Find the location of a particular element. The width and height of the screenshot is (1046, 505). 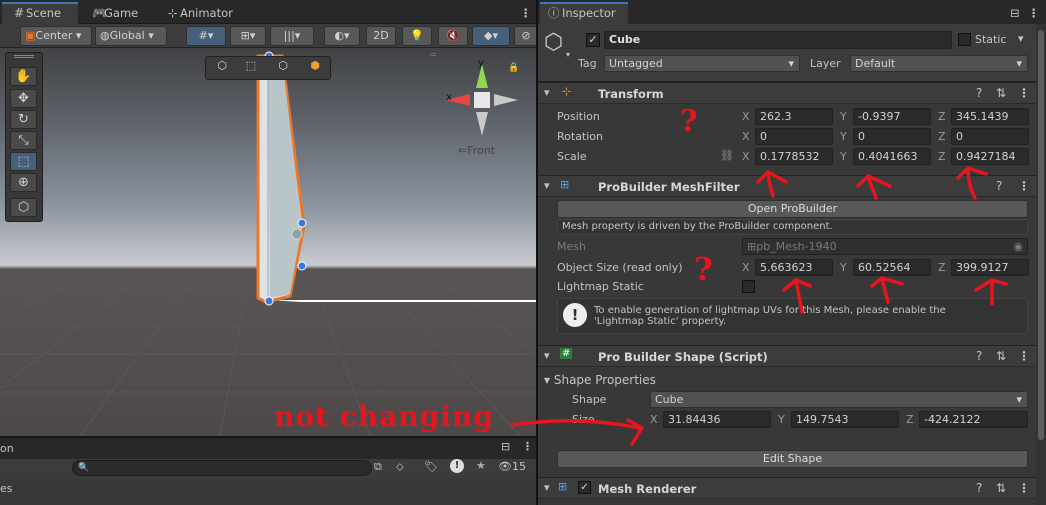

mesh-renderer-header: ▾ ⊞ ✓ Mesh Renderer ? ⇅ ⋮ is located at coordinates (792, 488).